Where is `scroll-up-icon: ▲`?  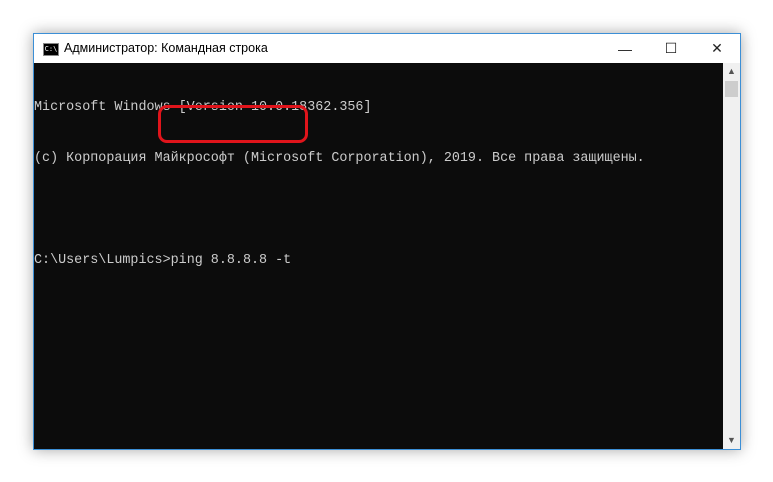
scroll-up-icon: ▲ is located at coordinates (731, 71).